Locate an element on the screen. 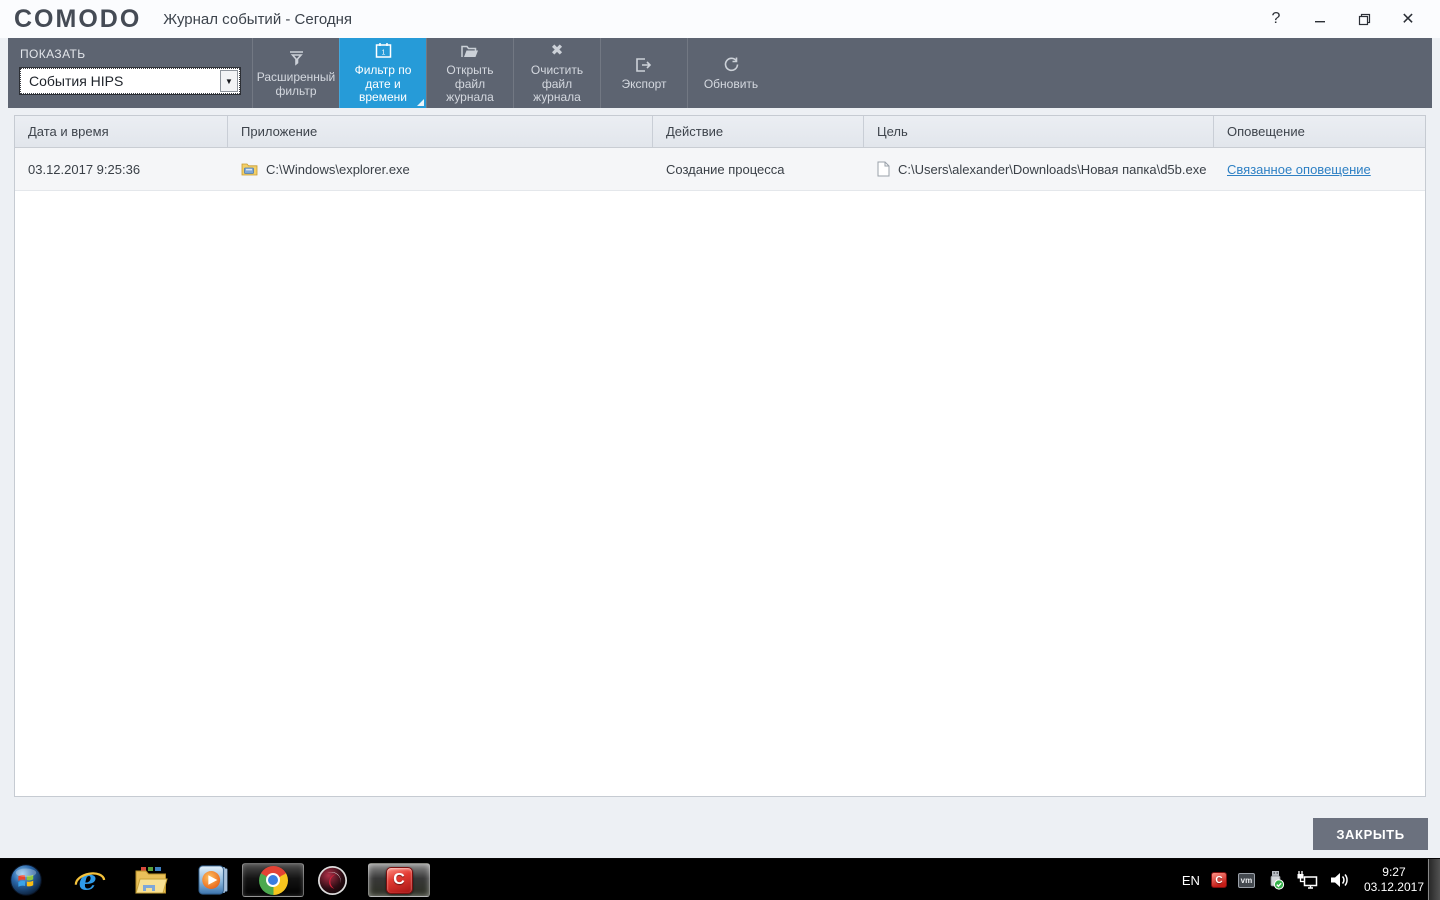  refresh-button: Обновить is located at coordinates (730, 73).